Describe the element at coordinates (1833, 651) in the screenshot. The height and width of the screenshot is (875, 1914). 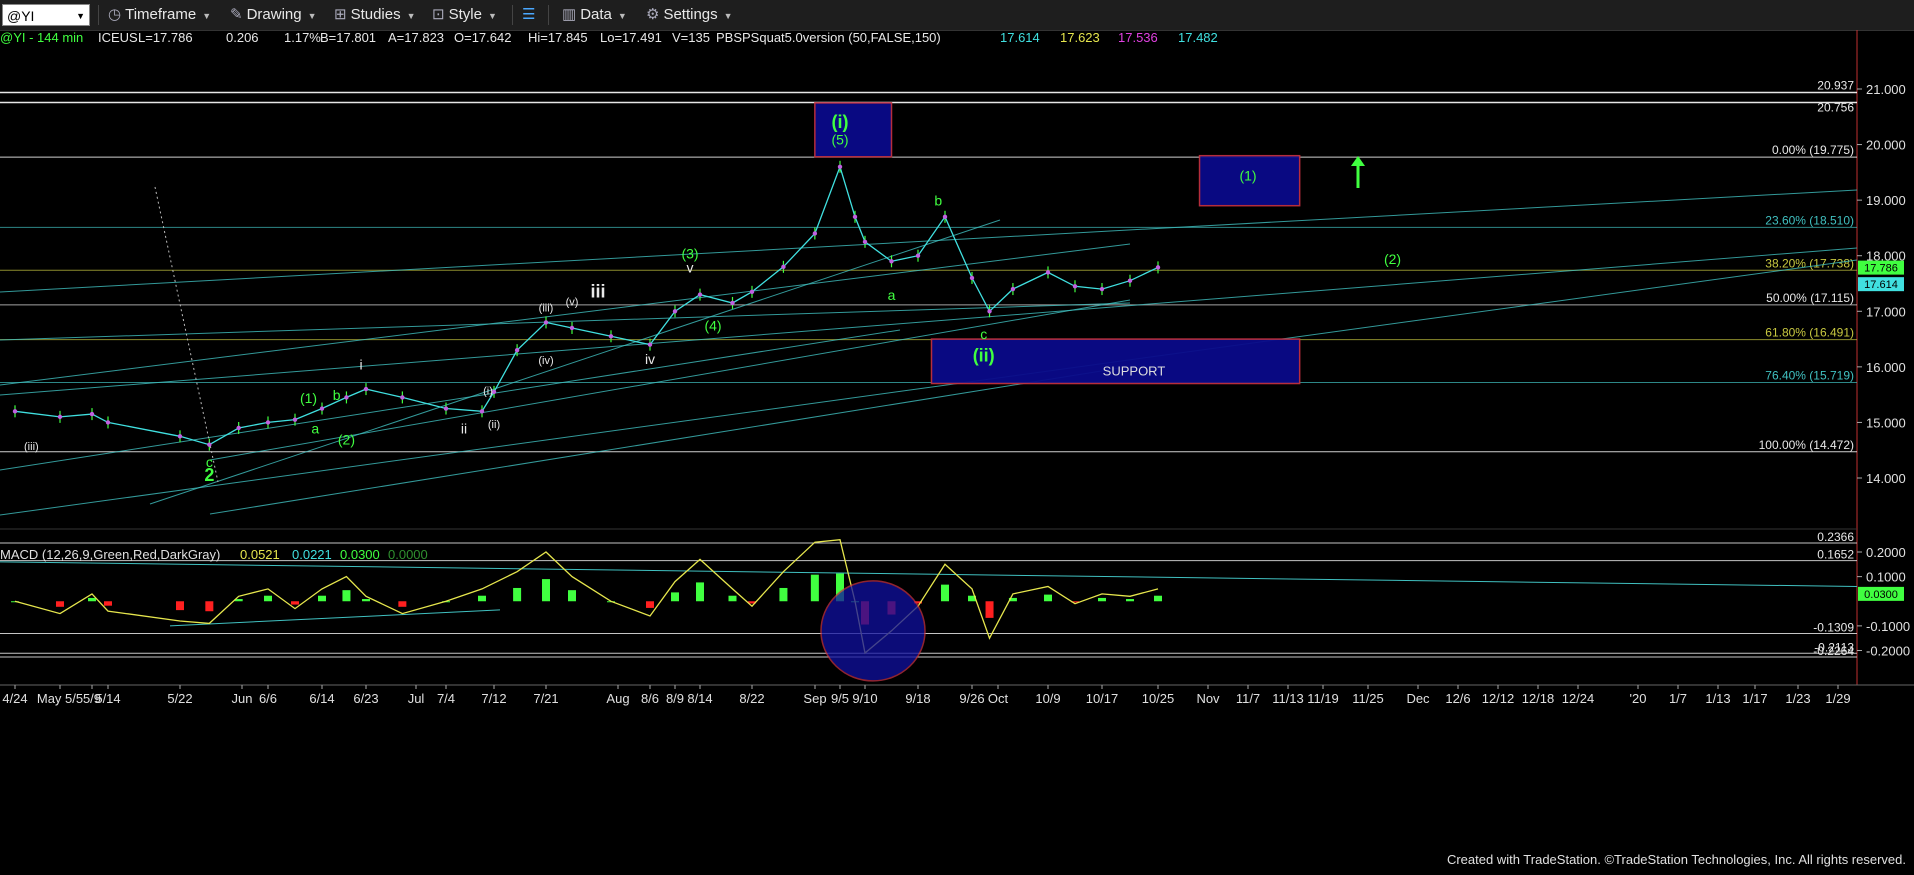
I see `macd-level-label: -0.2264` at that location.